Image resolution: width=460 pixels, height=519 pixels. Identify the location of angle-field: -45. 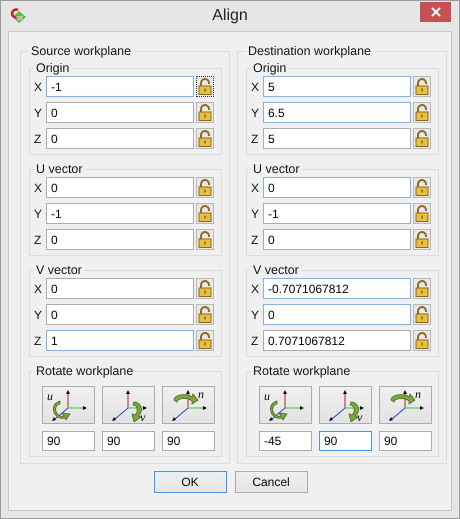
(285, 441).